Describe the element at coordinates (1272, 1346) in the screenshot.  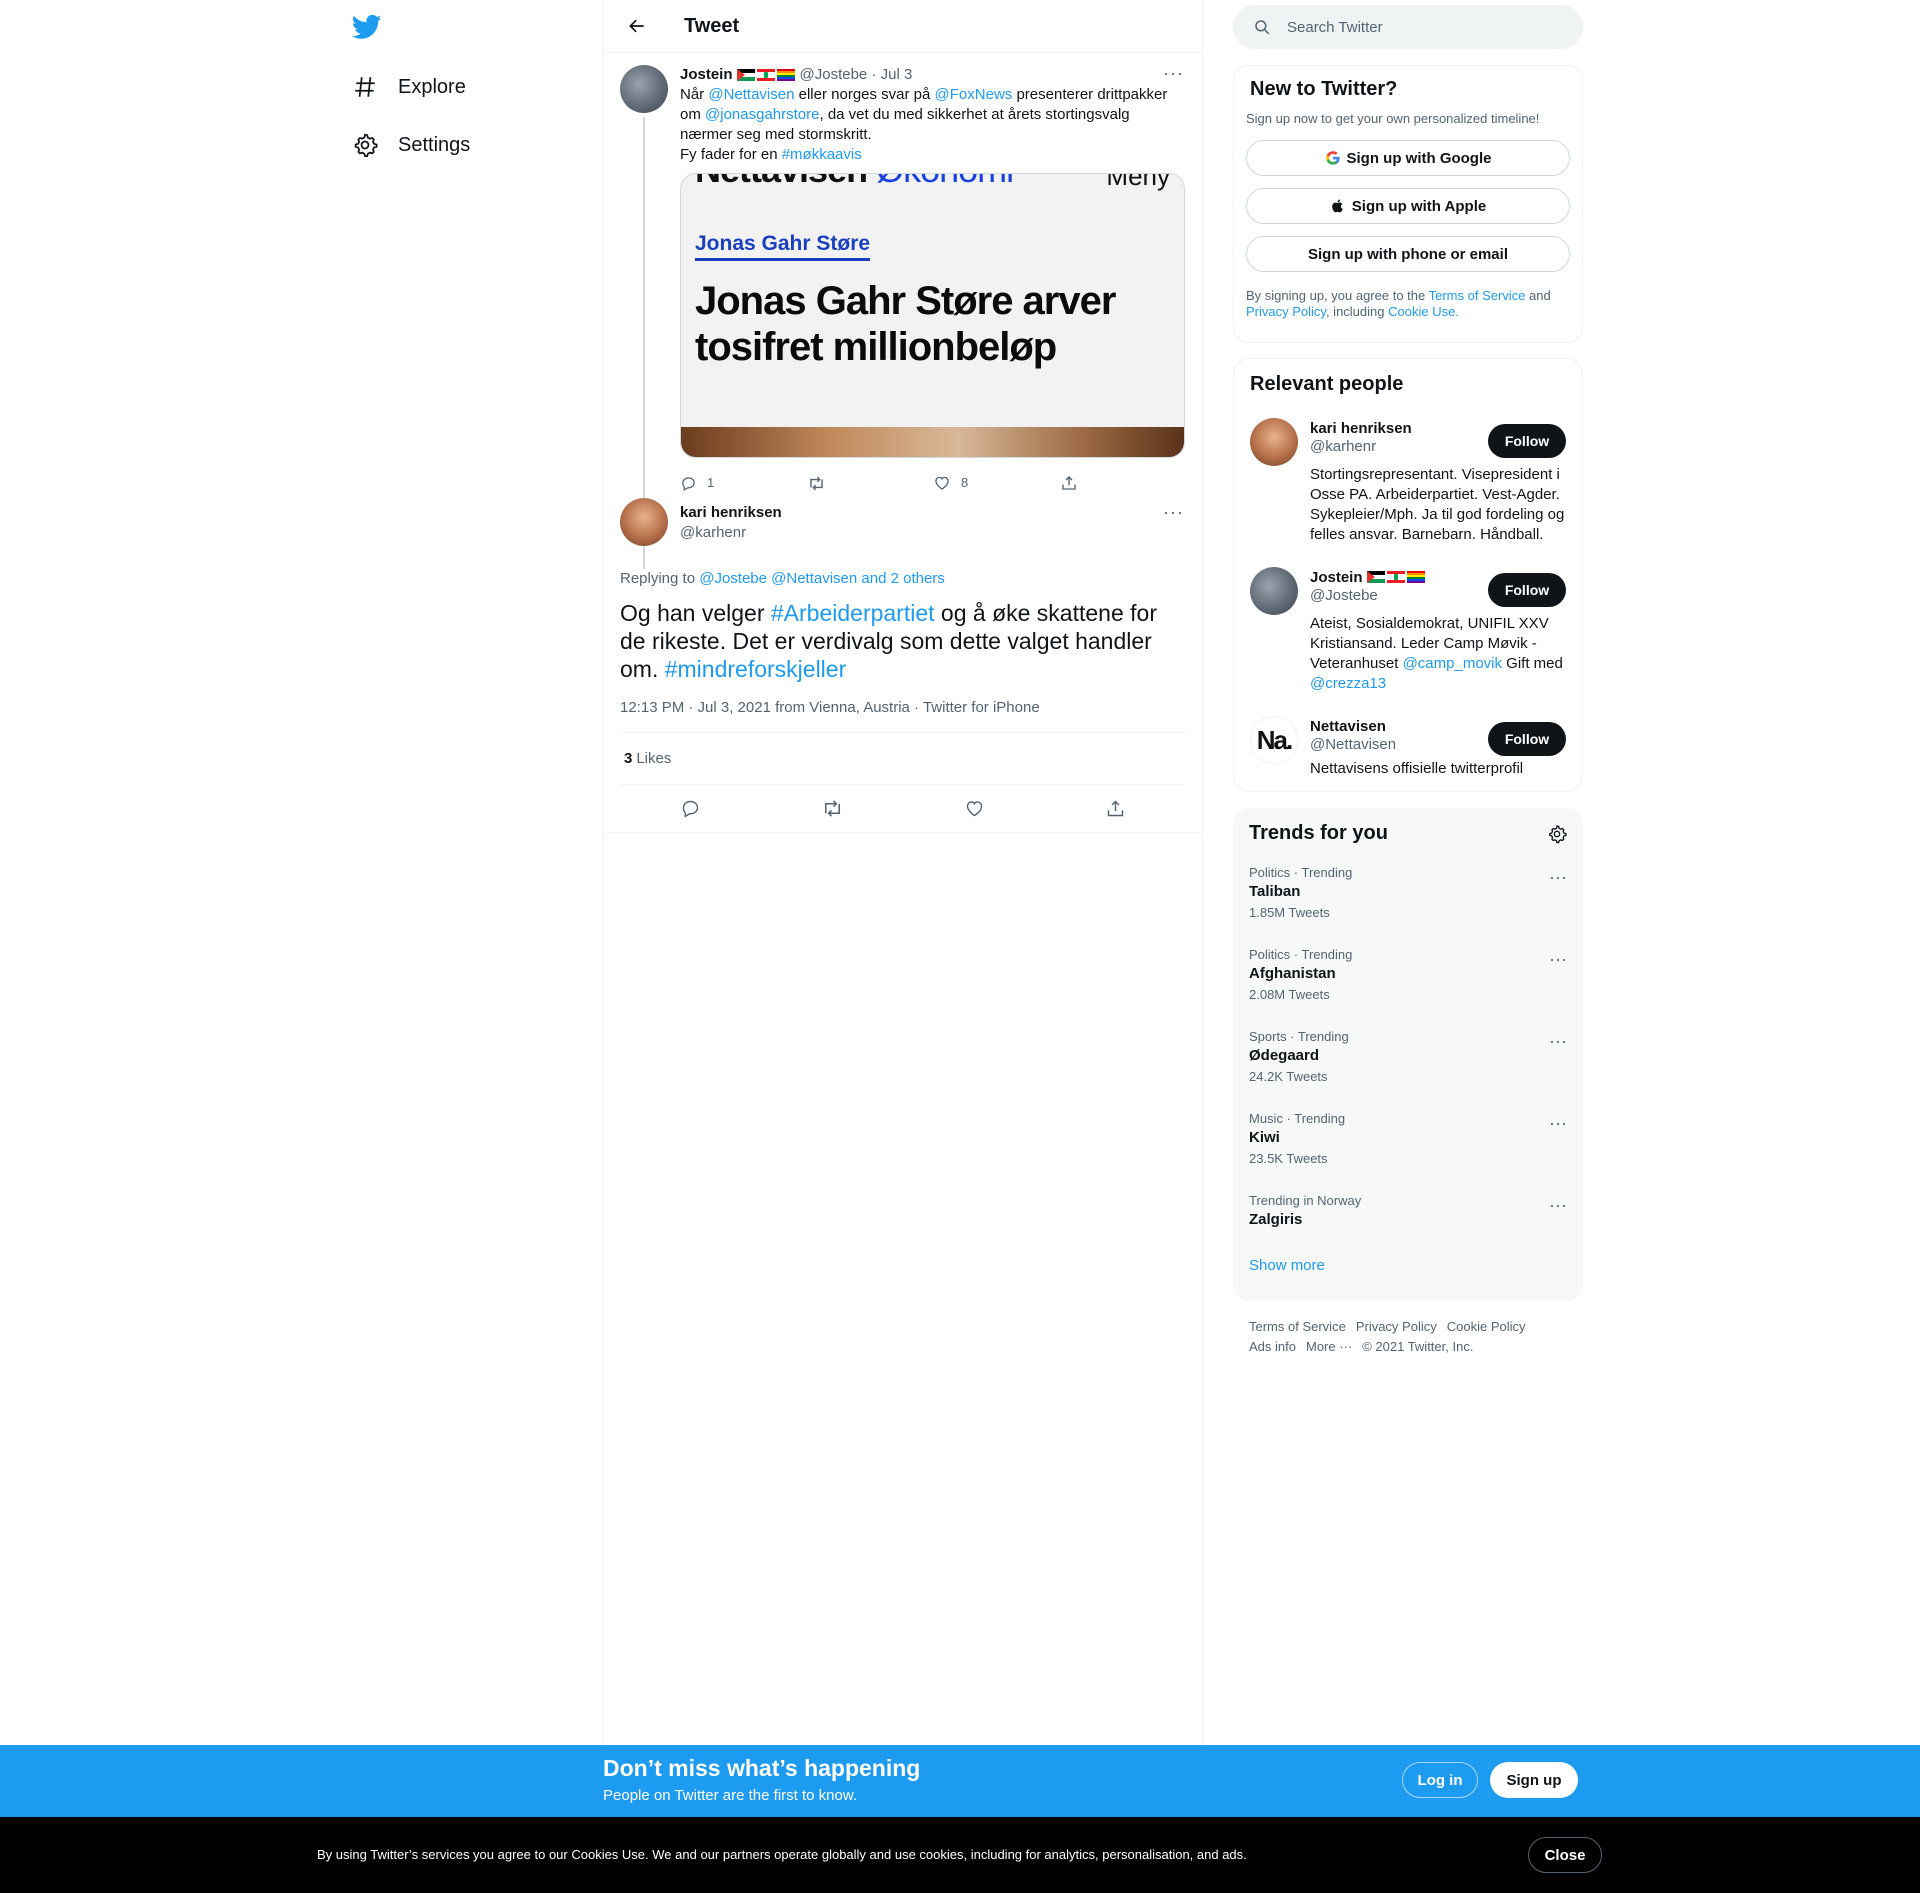
I see `footer-ads-link: Ads info` at that location.